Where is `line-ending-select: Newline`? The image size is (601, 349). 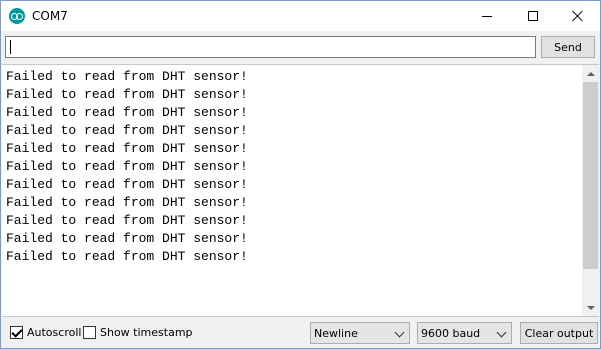
line-ending-select: Newline is located at coordinates (360, 333).